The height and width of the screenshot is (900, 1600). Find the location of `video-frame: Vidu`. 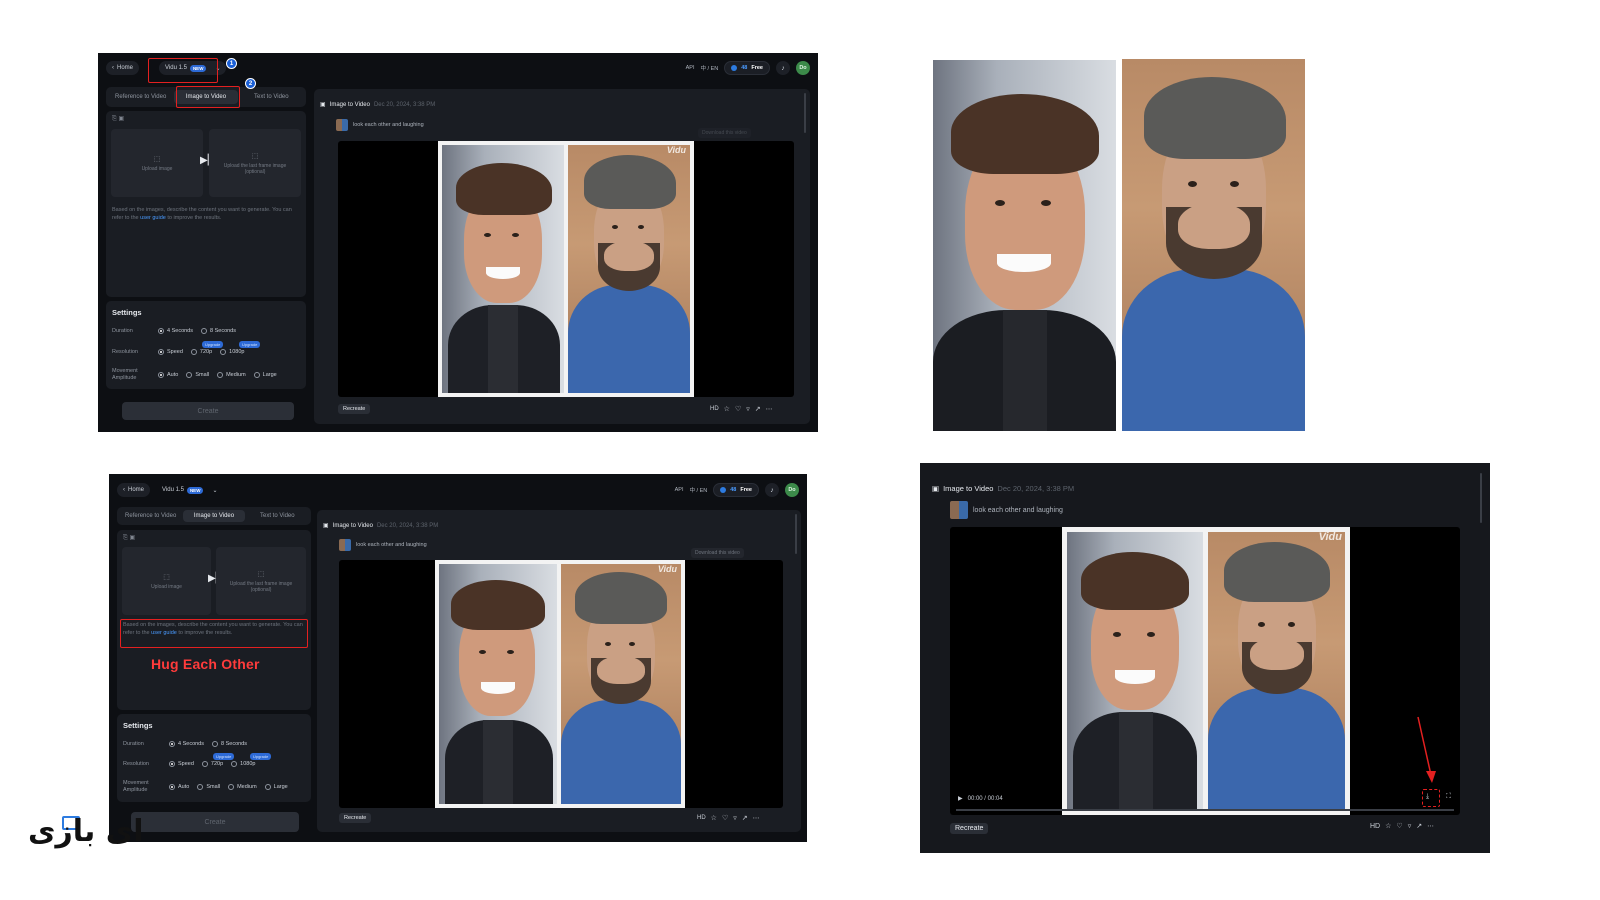

video-frame: Vidu is located at coordinates (1206, 671).